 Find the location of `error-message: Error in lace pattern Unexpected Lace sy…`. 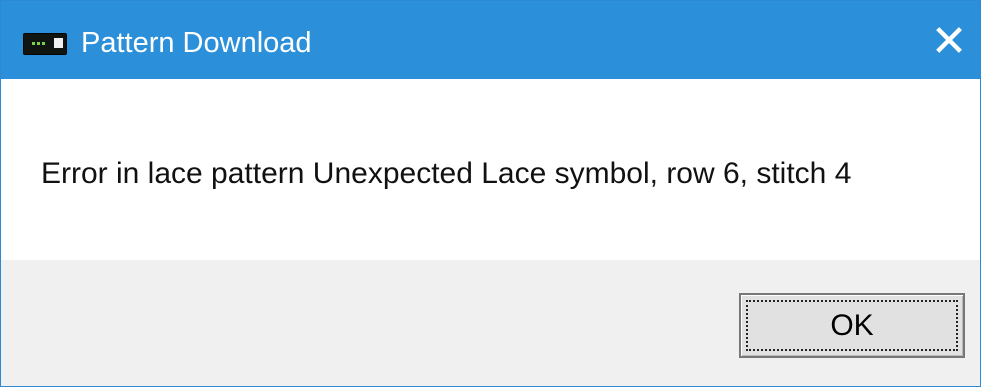

error-message: Error in lace pattern Unexpected Lace sy… is located at coordinates (446, 173).